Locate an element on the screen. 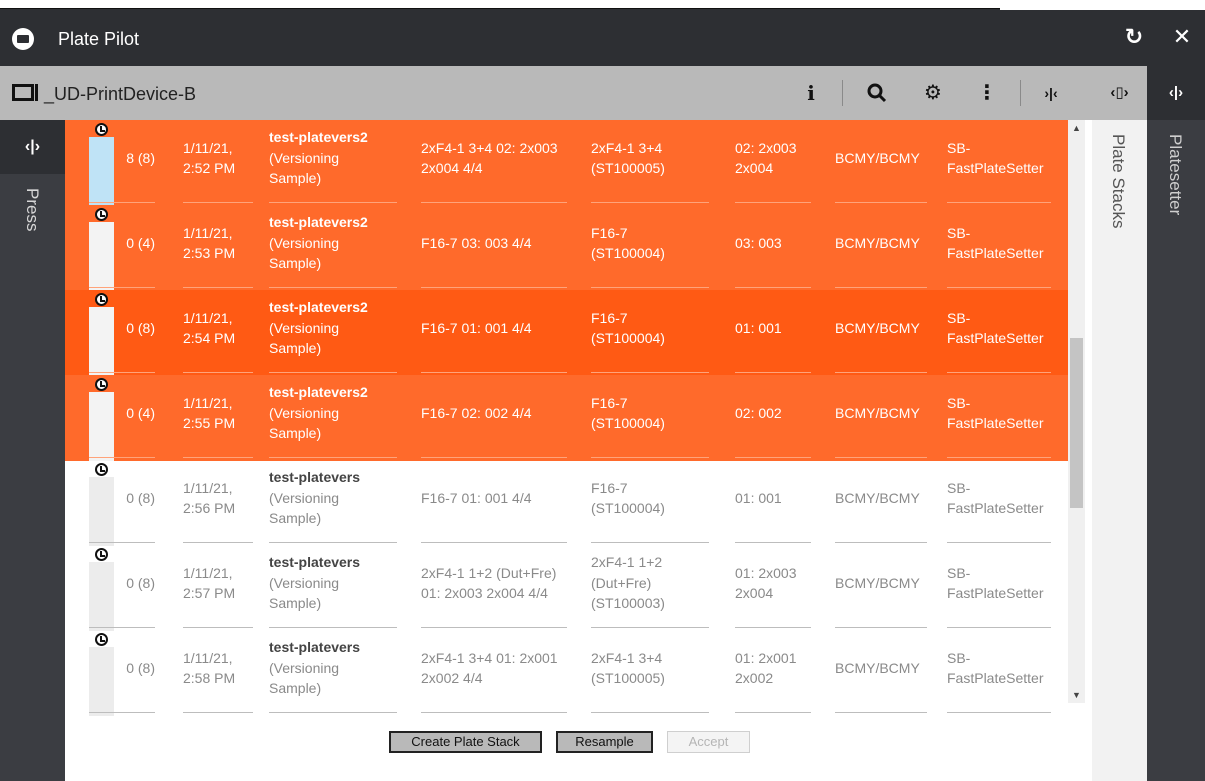 The width and height of the screenshot is (1205, 781). platesetter-side-tab: ‹|› Platesetter is located at coordinates (1176, 423).